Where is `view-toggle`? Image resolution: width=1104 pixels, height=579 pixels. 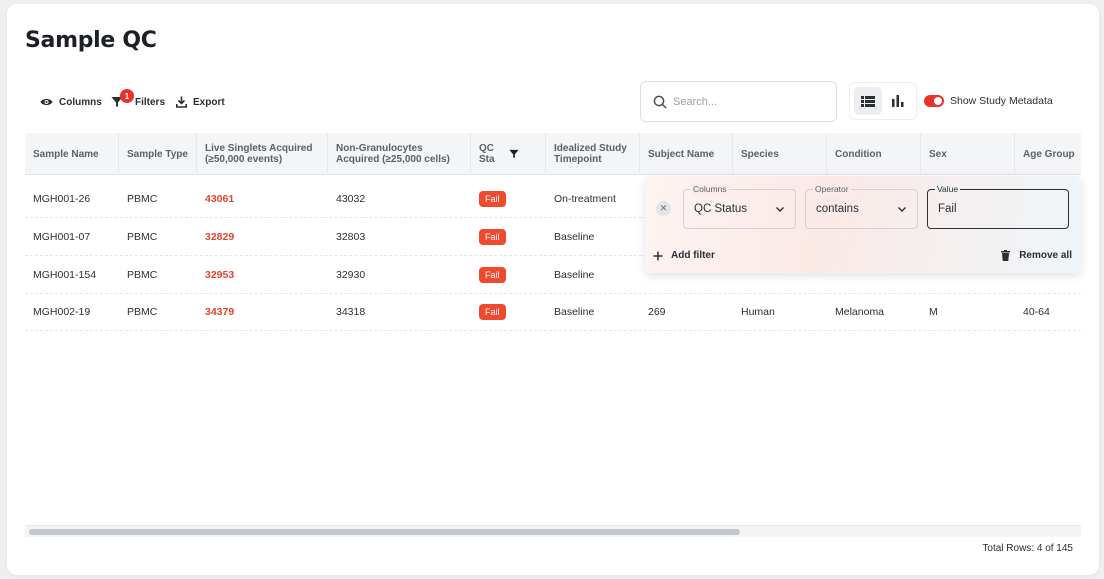
view-toggle is located at coordinates (883, 101).